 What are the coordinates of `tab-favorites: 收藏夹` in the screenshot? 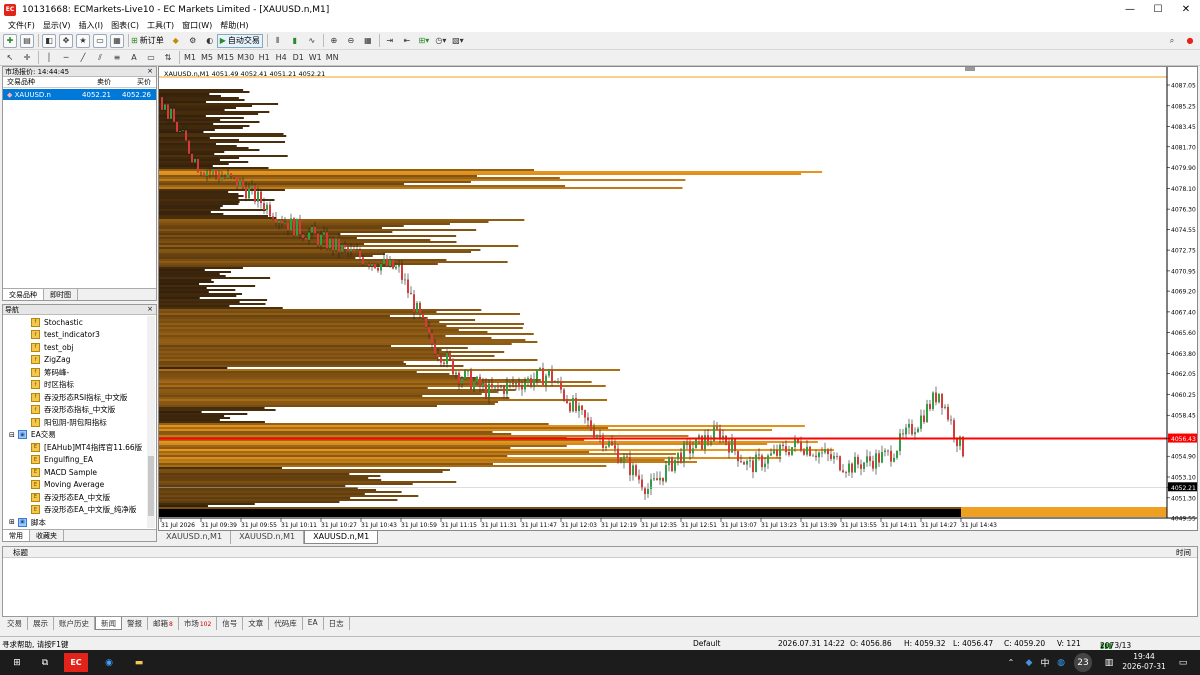 It's located at (47, 535).